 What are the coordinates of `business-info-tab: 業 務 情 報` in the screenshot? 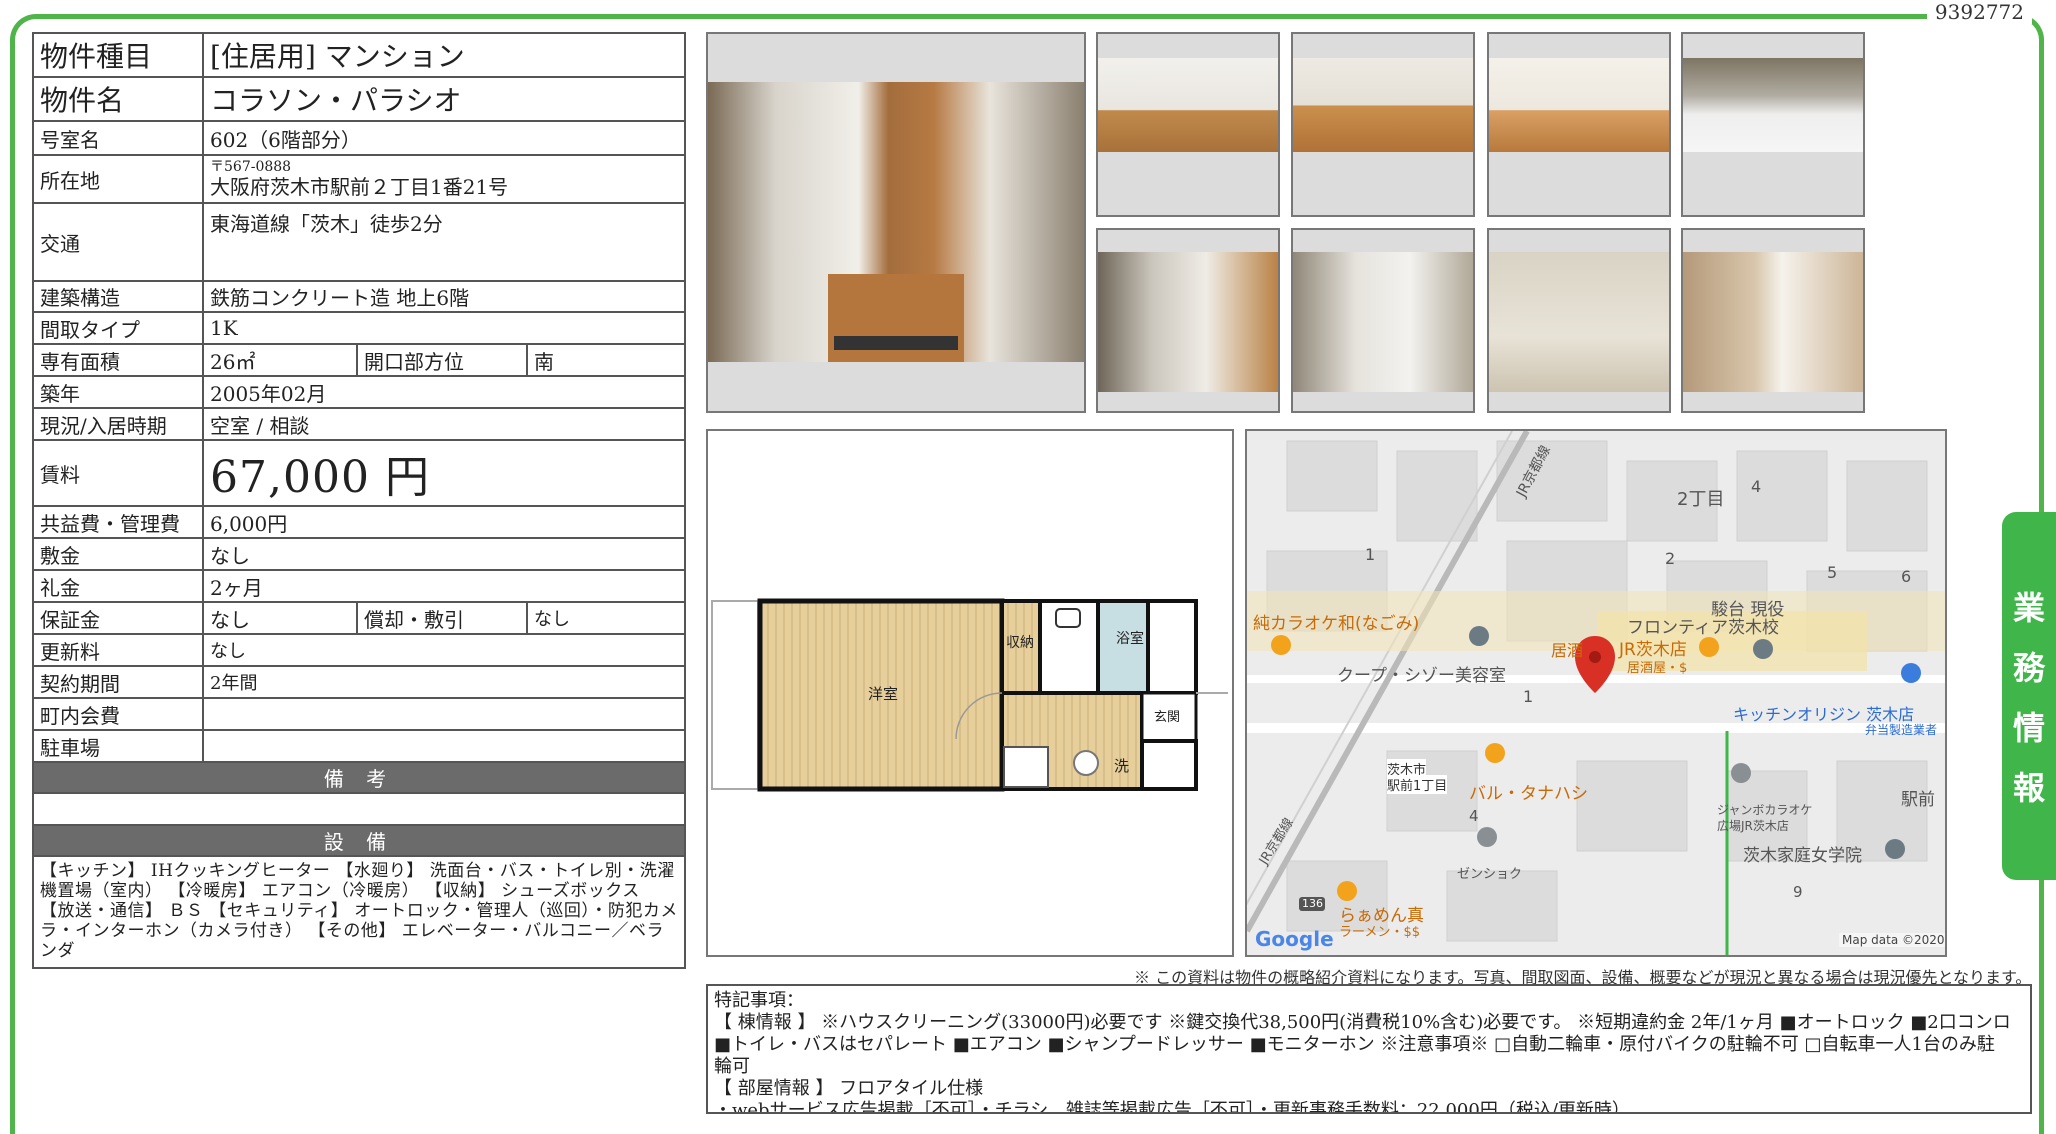 It's located at (2029, 696).